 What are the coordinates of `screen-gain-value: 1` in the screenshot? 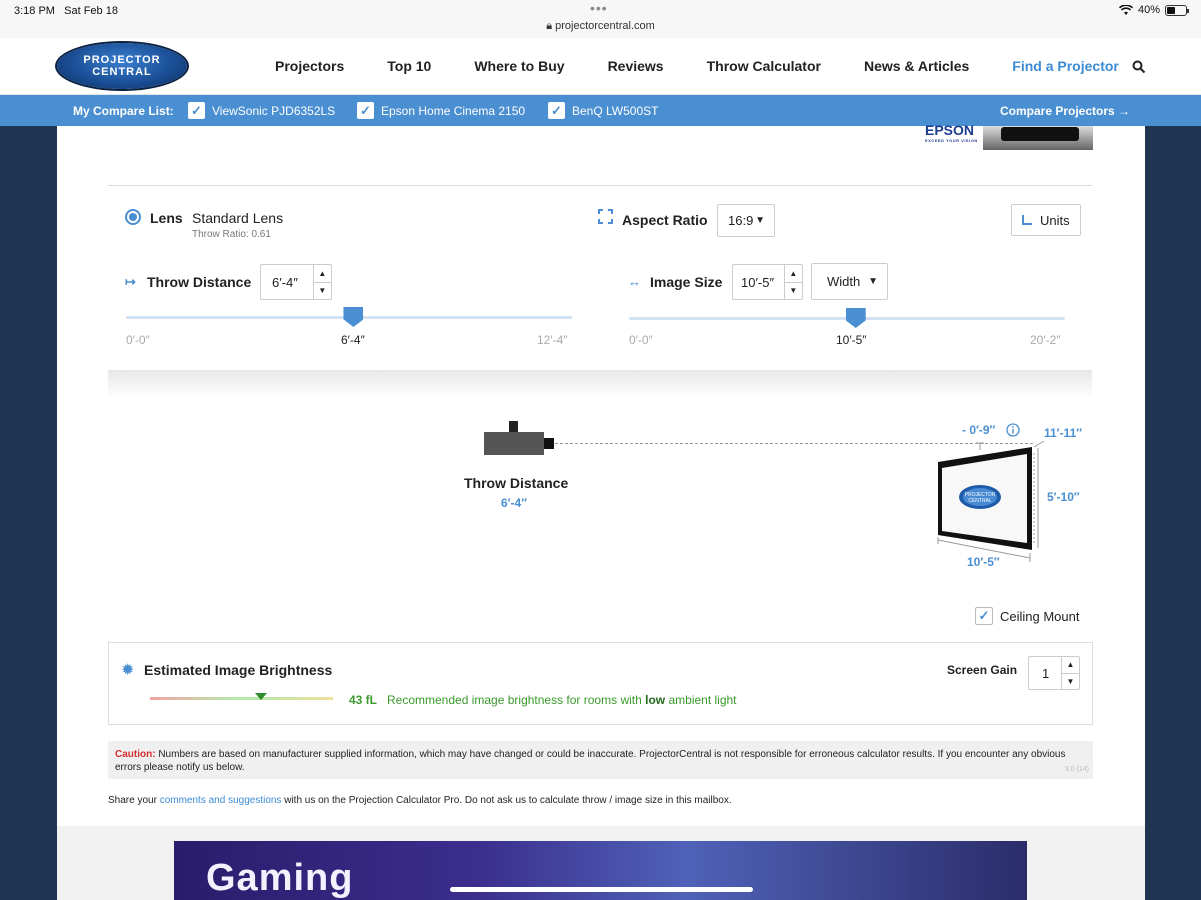 It's located at (1045, 673).